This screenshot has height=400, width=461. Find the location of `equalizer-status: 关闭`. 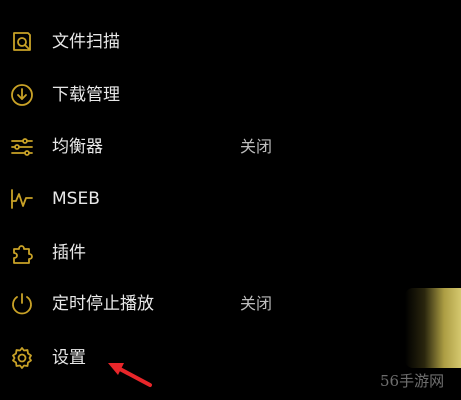

equalizer-status: 关闭 is located at coordinates (256, 146).